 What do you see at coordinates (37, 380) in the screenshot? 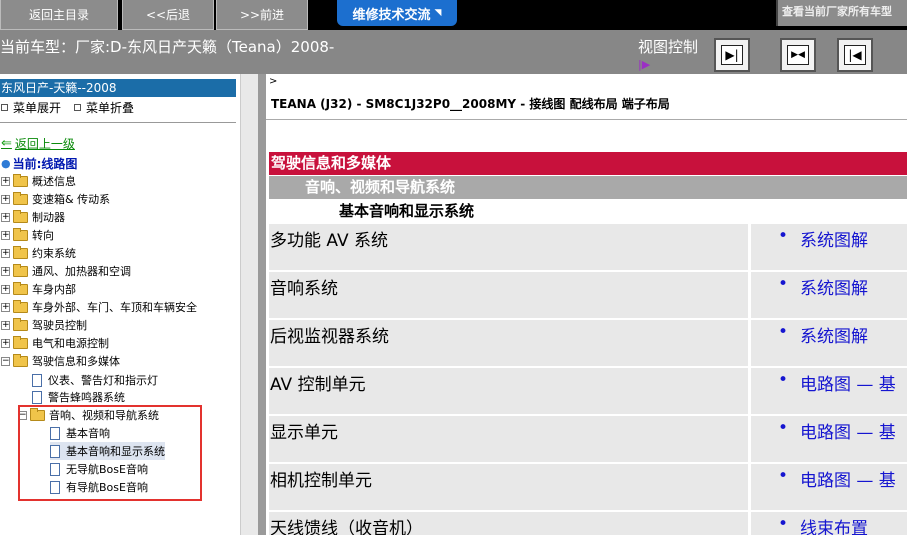
I see `document-icon` at bounding box center [37, 380].